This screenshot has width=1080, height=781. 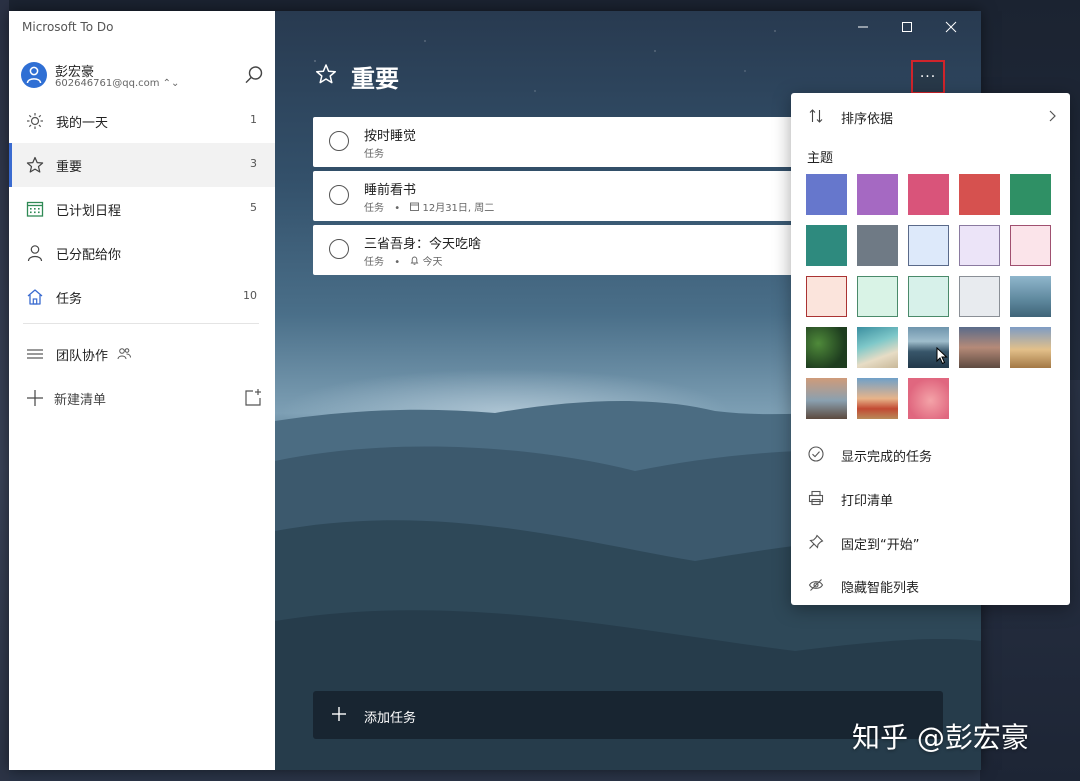 I want to click on desktop-background-left, so click(x=4, y=390).